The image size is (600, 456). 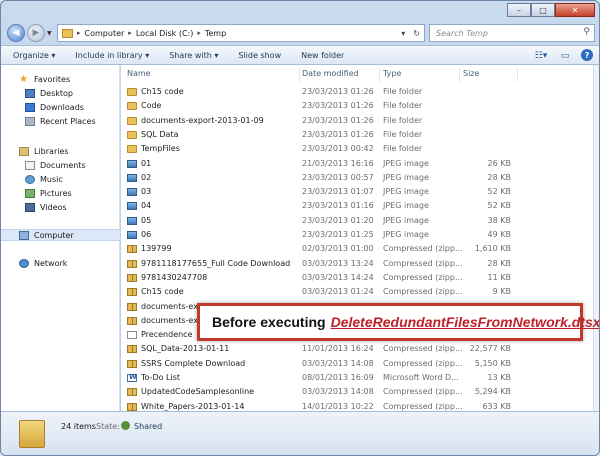 I want to click on preview-pane-icon: ▭, so click(x=565, y=55).